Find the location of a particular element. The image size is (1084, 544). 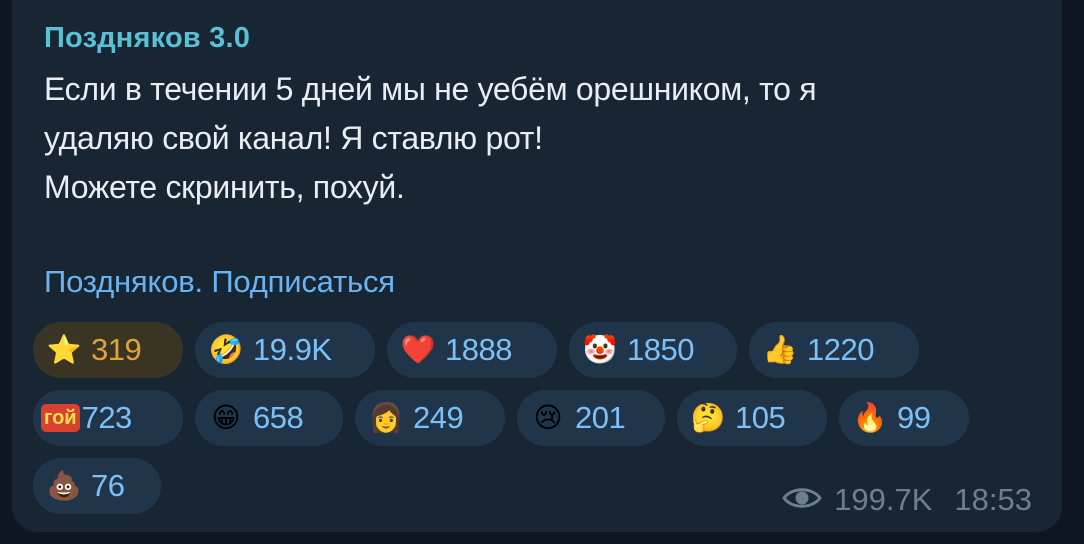

reaction-count: 723 is located at coordinates (107, 417).